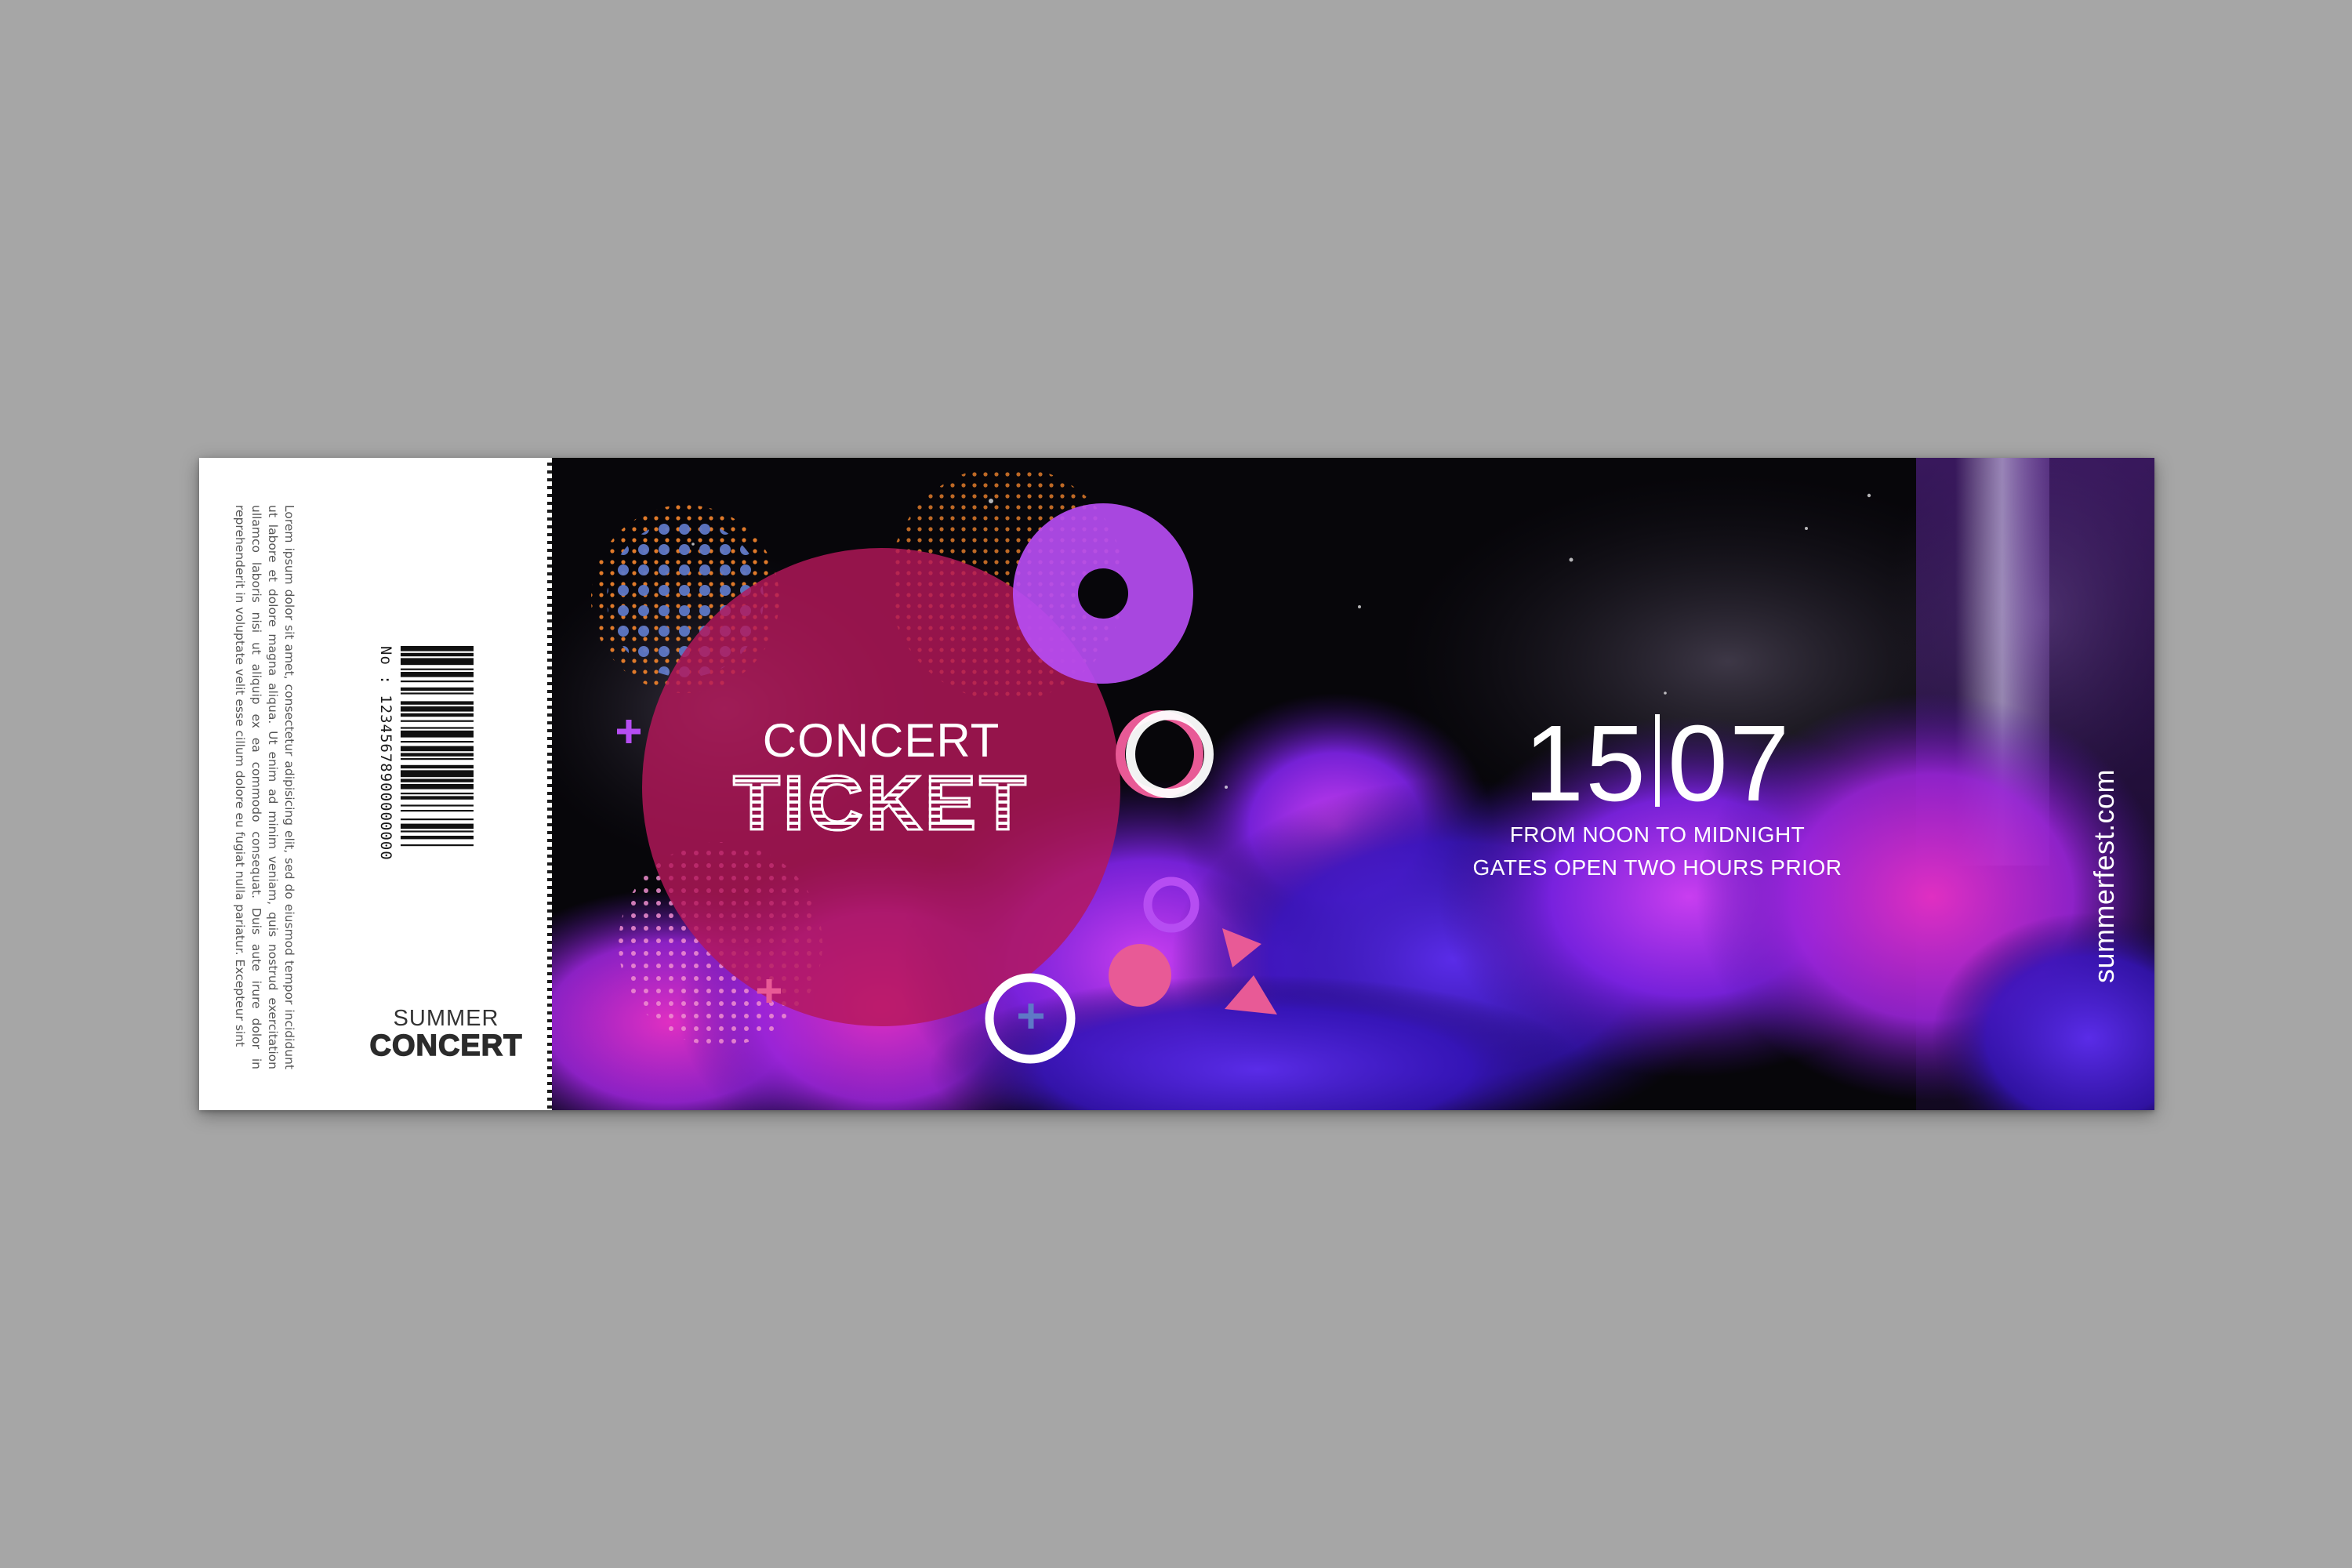  What do you see at coordinates (1140, 975) in the screenshot?
I see `pink-dot` at bounding box center [1140, 975].